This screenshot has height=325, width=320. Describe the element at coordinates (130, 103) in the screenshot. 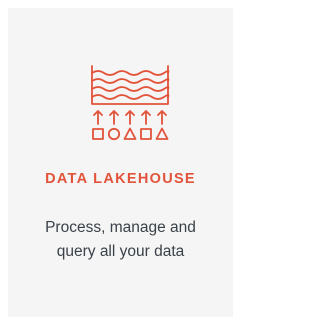

I see `data-lakehouse-icon` at that location.